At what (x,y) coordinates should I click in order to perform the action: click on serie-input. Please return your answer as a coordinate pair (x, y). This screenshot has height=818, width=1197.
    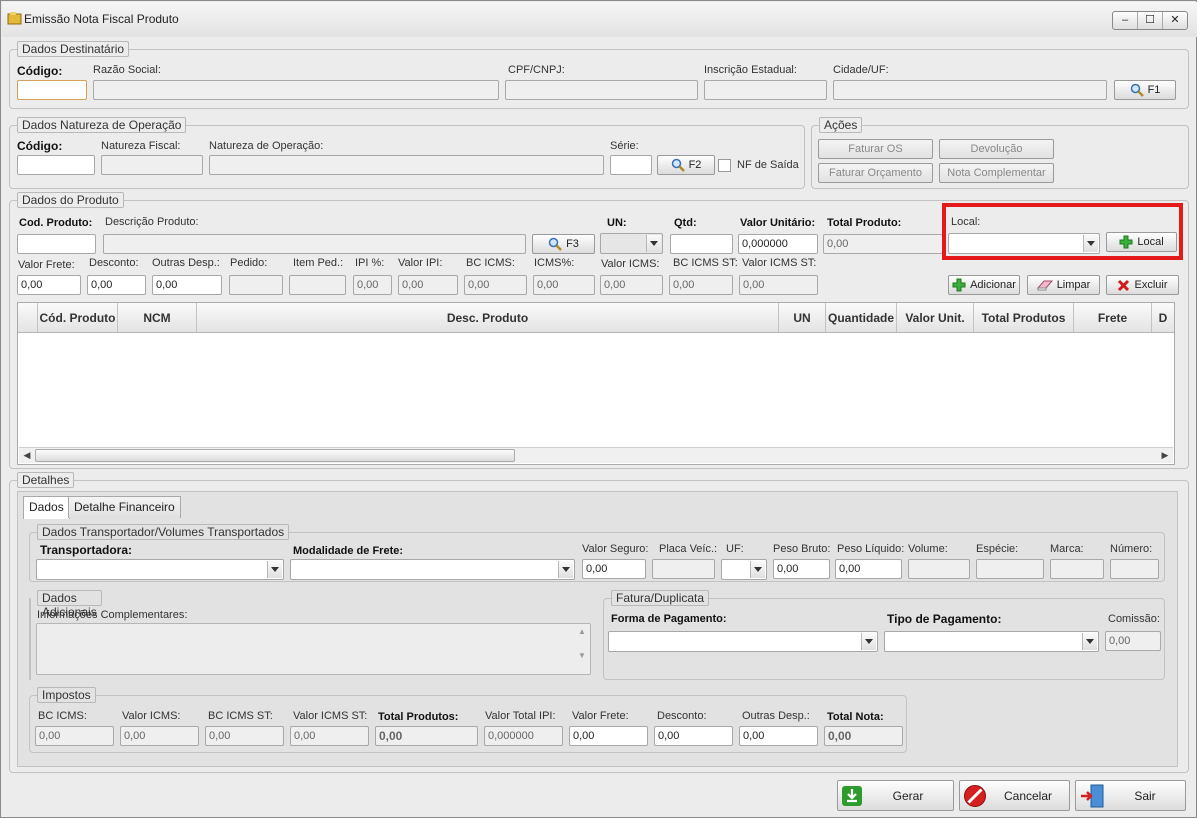
    Looking at the image, I should click on (631, 165).